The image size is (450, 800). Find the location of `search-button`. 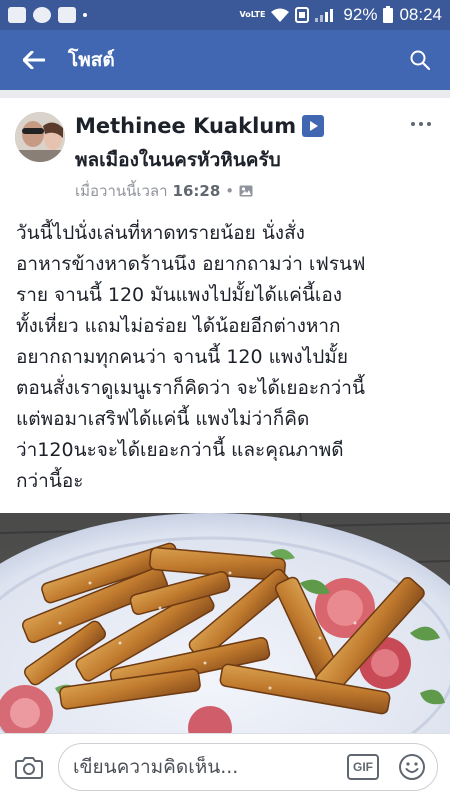

search-button is located at coordinates (420, 60).